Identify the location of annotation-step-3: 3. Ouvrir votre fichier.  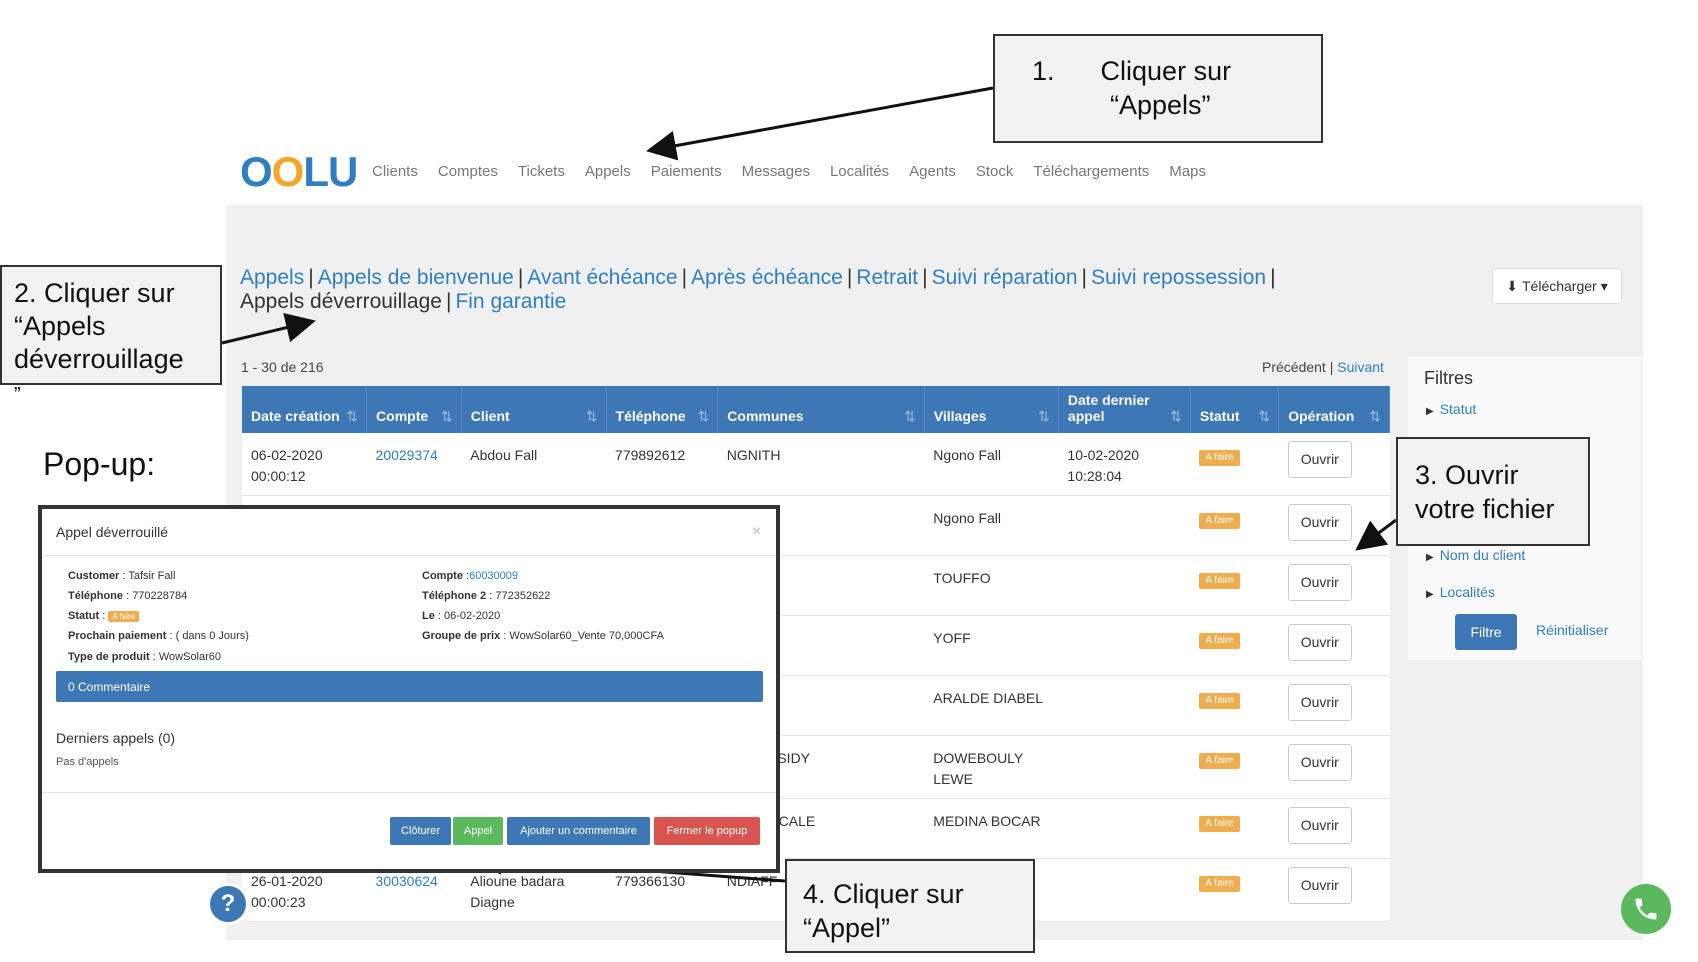
(1493, 491).